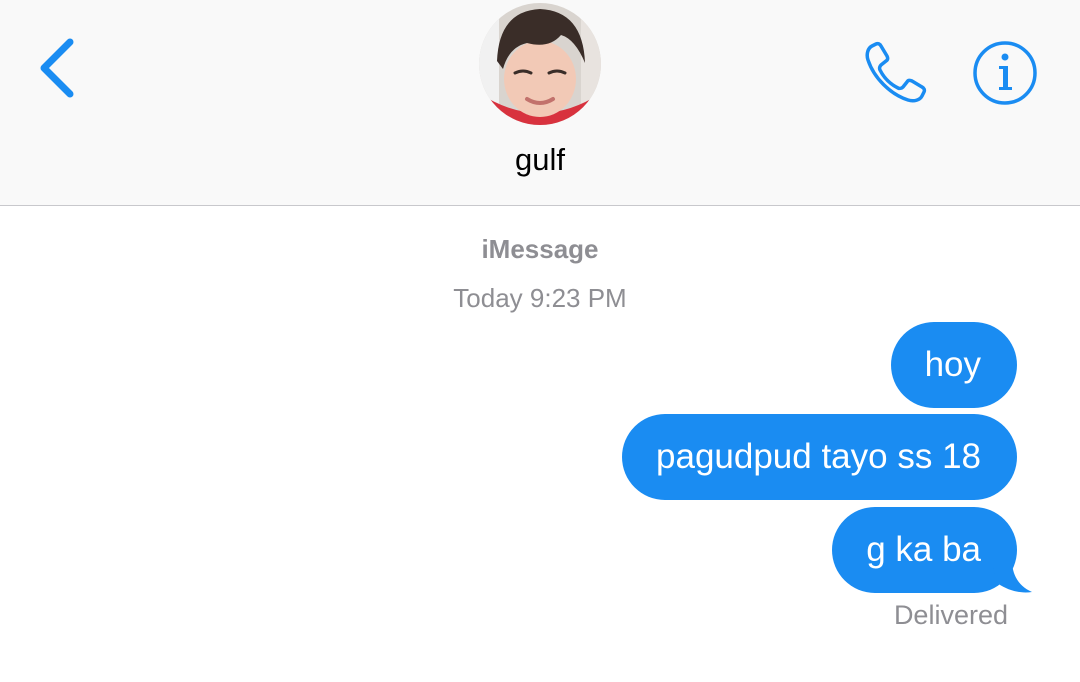 The image size is (1080, 682). I want to click on avatar-photo, so click(540, 64).